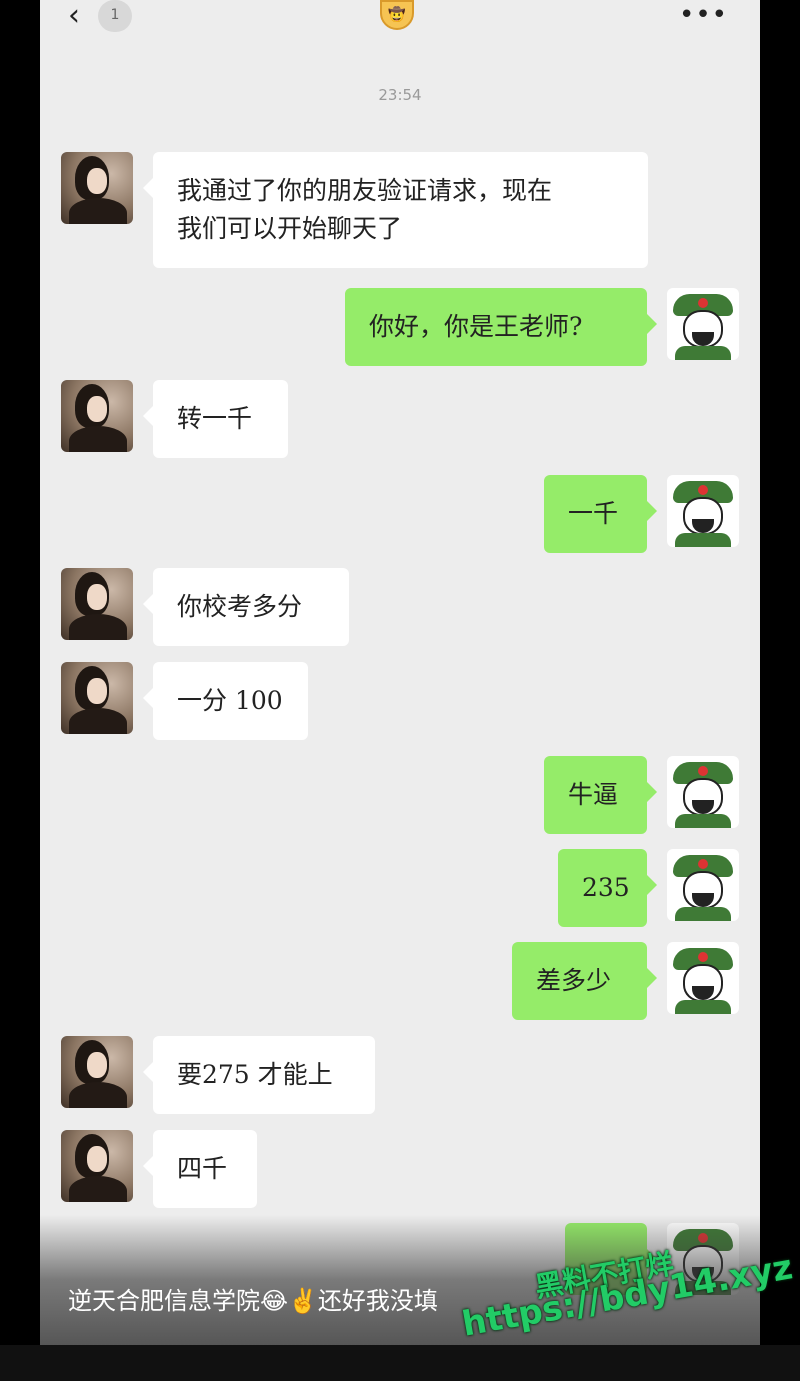 The height and width of the screenshot is (1381, 800). What do you see at coordinates (259, 1075) in the screenshot?
I see `received-message-bubble: 要275 才能上` at bounding box center [259, 1075].